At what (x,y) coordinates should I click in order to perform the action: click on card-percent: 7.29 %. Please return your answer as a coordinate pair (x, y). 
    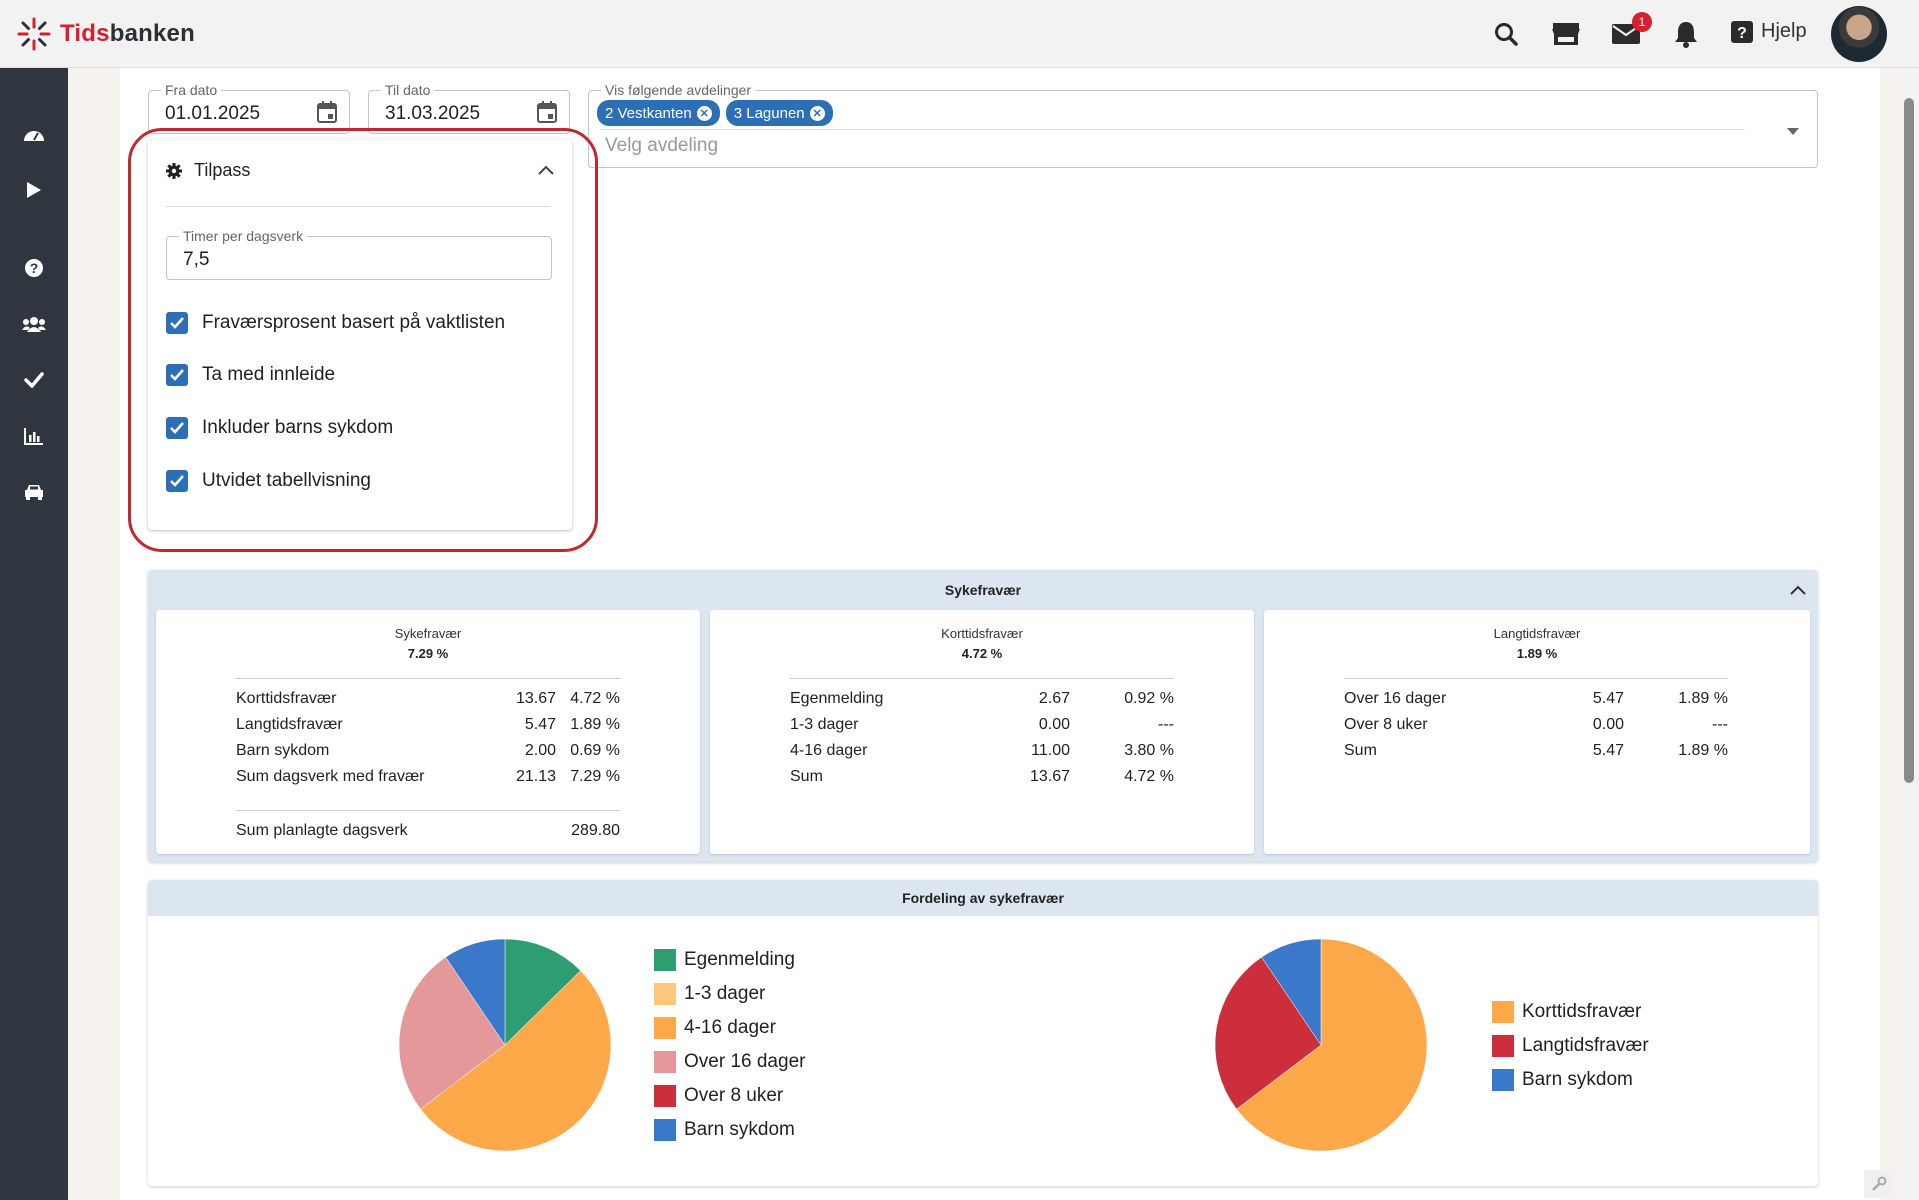
    Looking at the image, I should click on (428, 653).